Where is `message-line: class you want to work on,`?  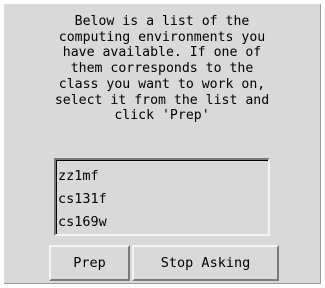
message-line: class you want to work on, is located at coordinates (162, 84).